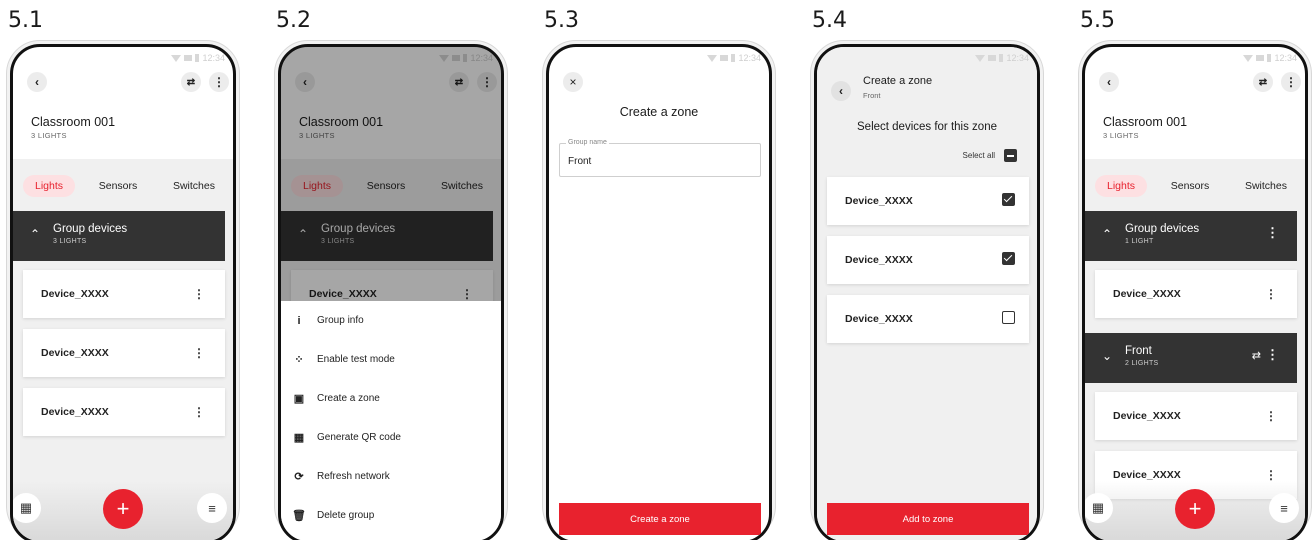  Describe the element at coordinates (293, 20) in the screenshot. I see `step-label-2: 5.2` at that location.